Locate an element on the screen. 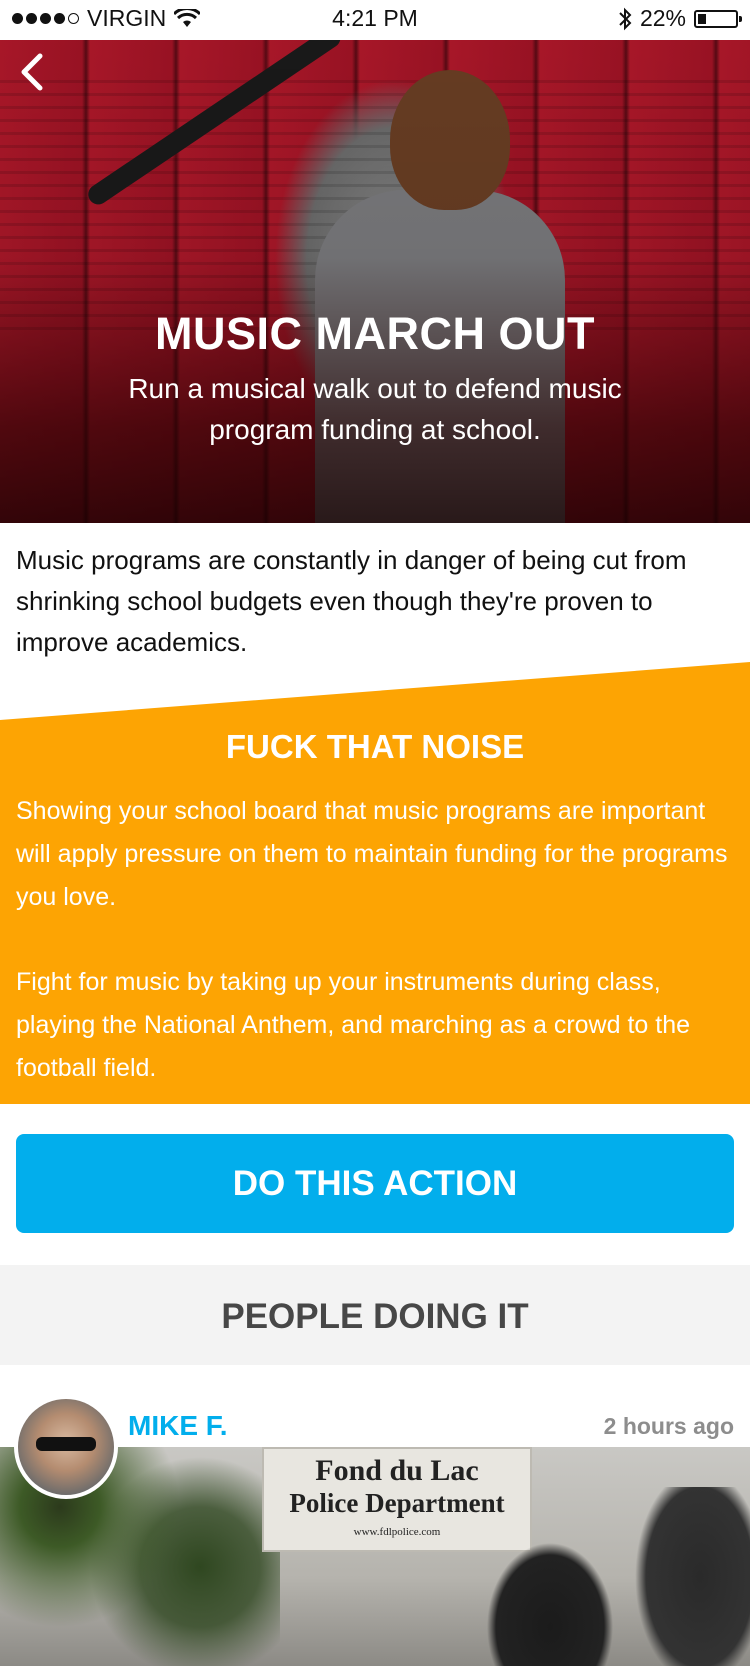 This screenshot has height=1666, width=750. avatar is located at coordinates (66, 1447).